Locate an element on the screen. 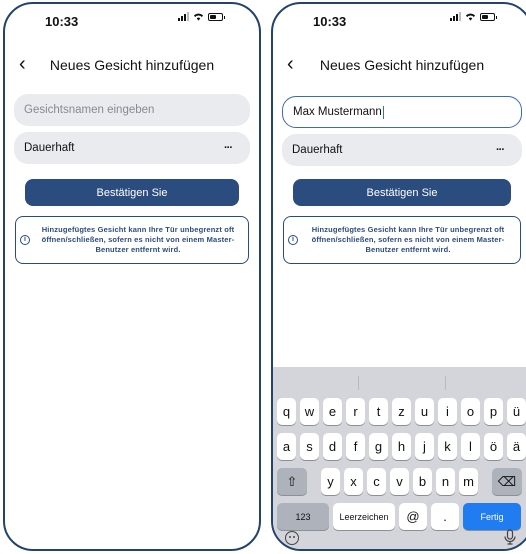 This screenshot has width=526, height=554. key: h is located at coordinates (401, 446).